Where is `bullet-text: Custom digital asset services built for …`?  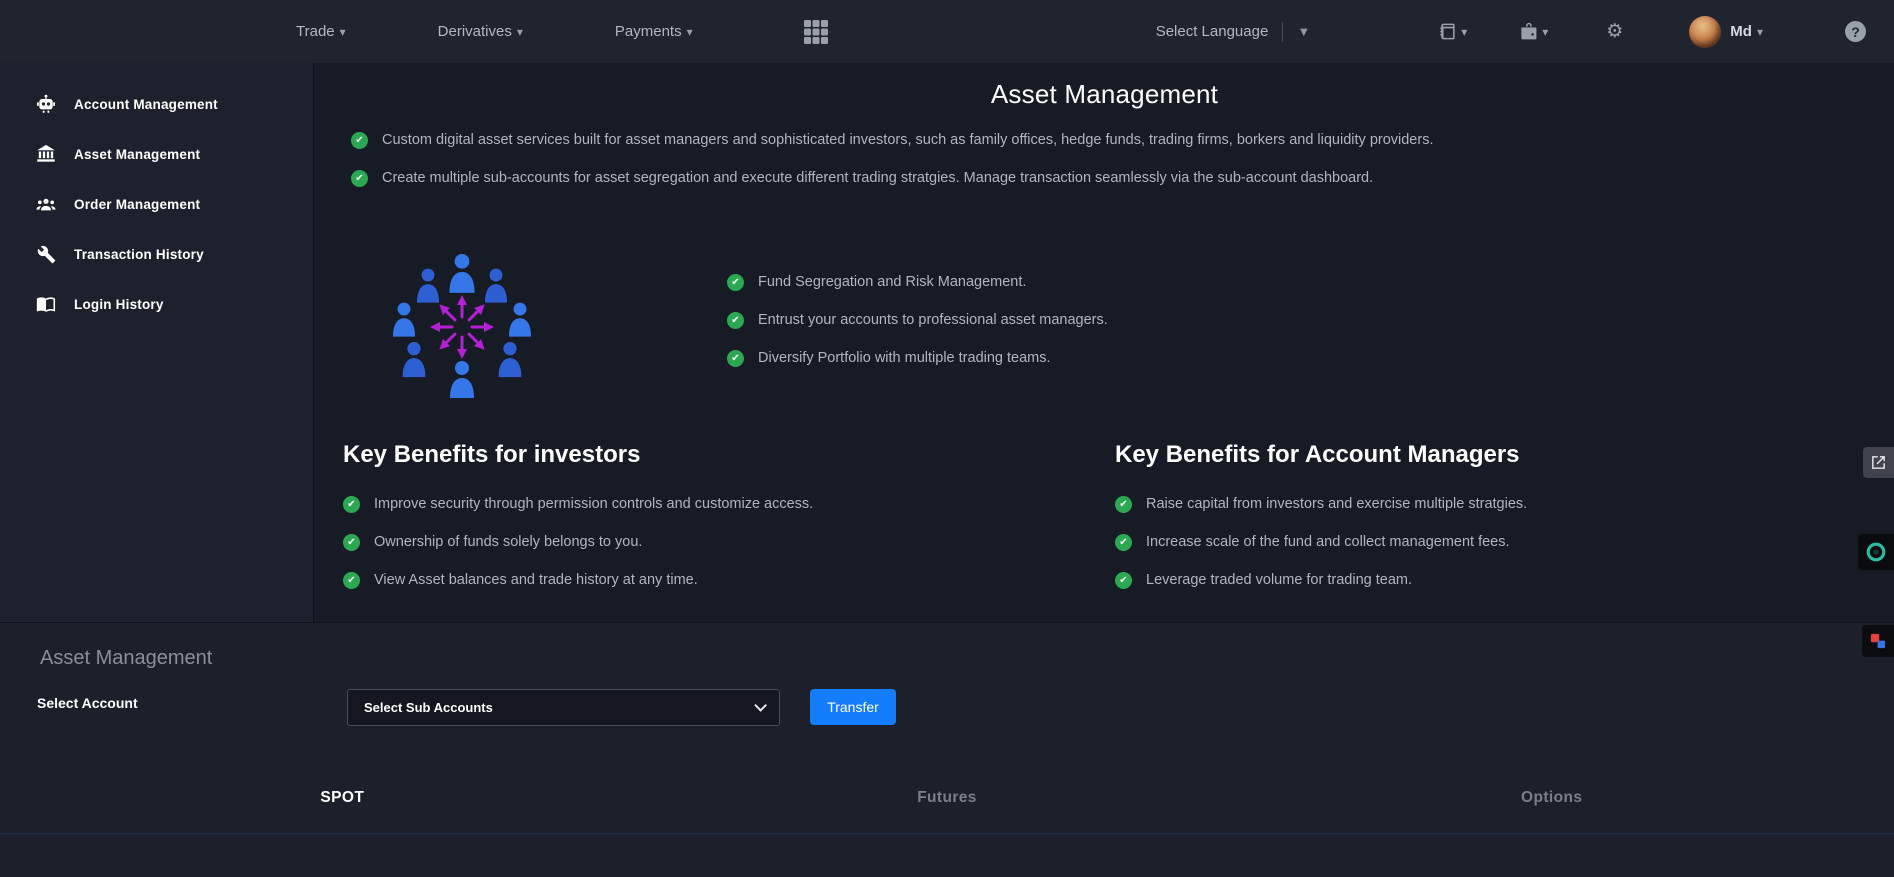 bullet-text: Custom digital asset services built for … is located at coordinates (908, 140).